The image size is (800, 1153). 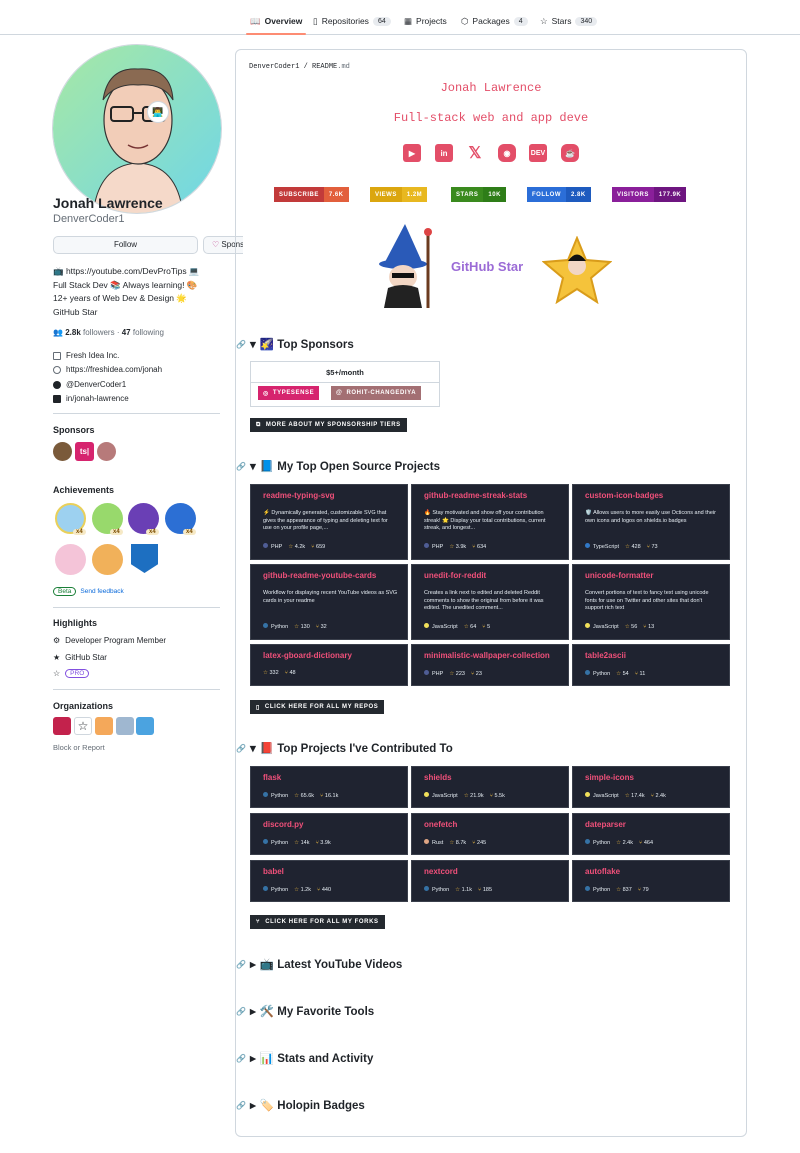 What do you see at coordinates (114, 369) in the screenshot?
I see `website-link: https://freshidea.com/jonah` at bounding box center [114, 369].